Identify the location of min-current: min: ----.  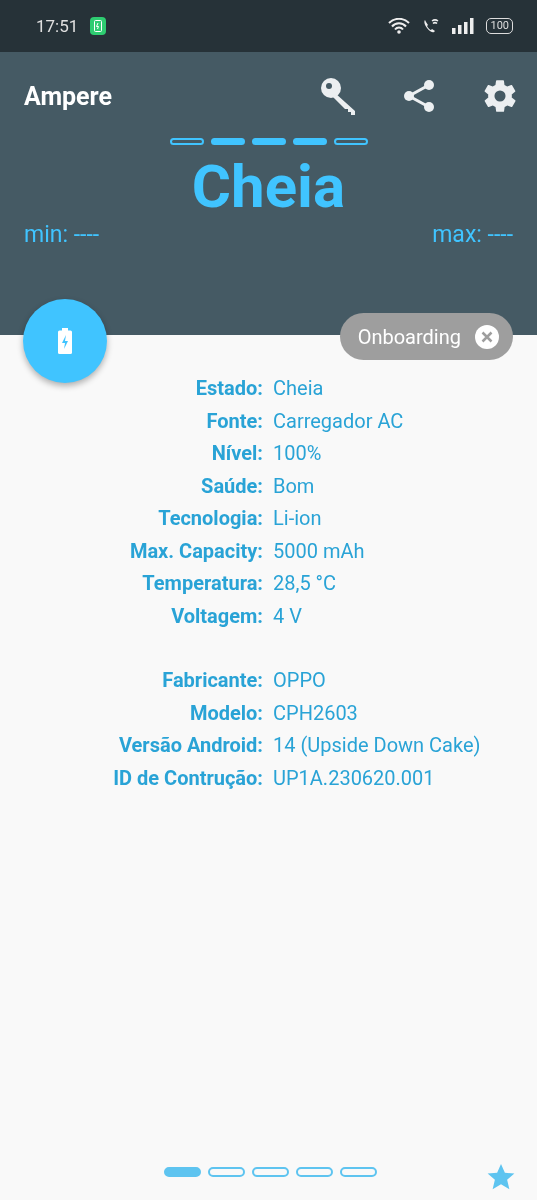
(62, 234).